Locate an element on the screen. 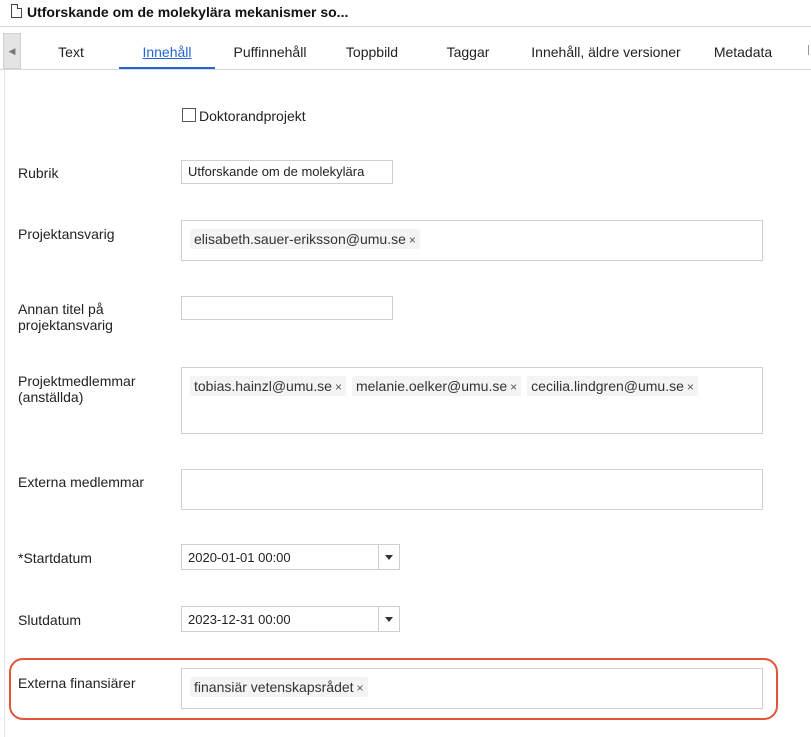 The height and width of the screenshot is (737, 811). startdatum-picker: 2020-01-01 00:00 is located at coordinates (290, 557).